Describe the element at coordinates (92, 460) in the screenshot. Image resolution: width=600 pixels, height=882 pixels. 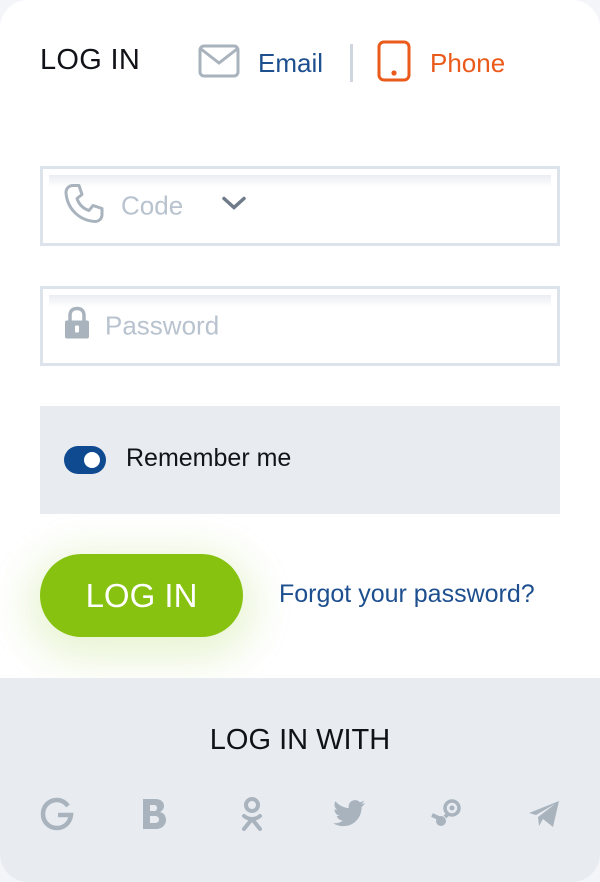
I see `toggle-knob` at that location.